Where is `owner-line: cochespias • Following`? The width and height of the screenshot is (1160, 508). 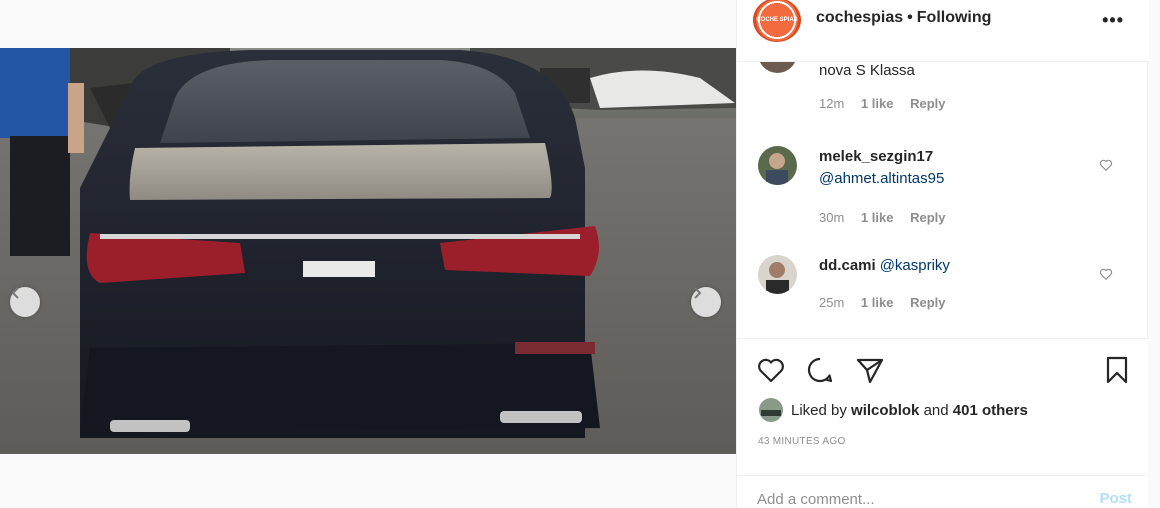 owner-line: cochespias • Following is located at coordinates (903, 18).